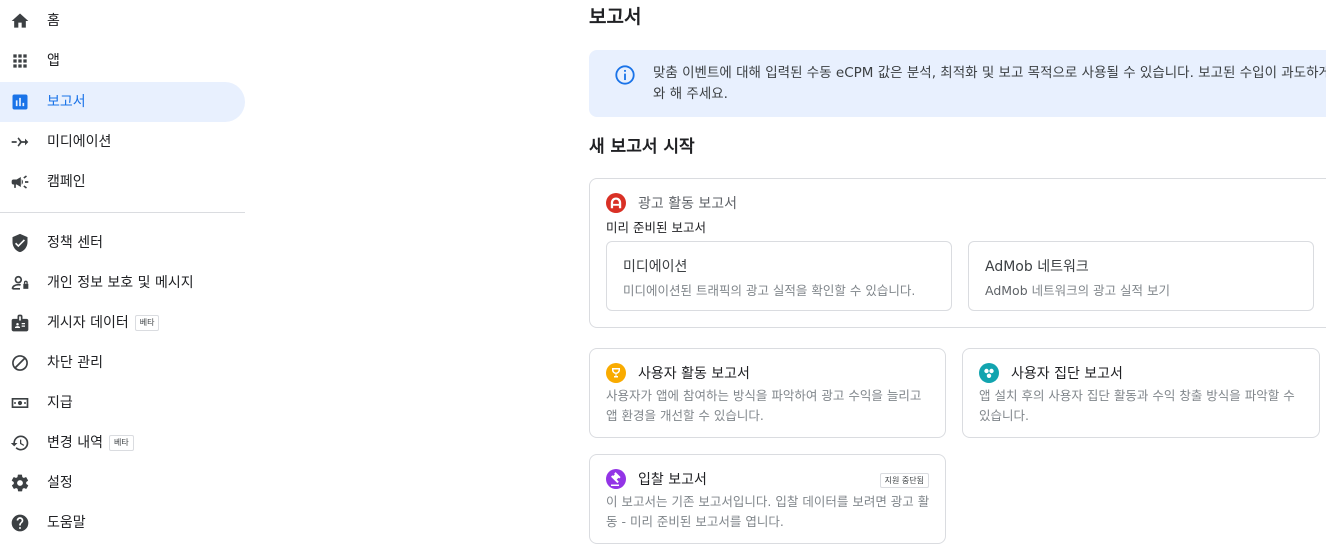 This screenshot has height=552, width=1326. What do you see at coordinates (20, 243) in the screenshot?
I see `shield-check-icon` at bounding box center [20, 243].